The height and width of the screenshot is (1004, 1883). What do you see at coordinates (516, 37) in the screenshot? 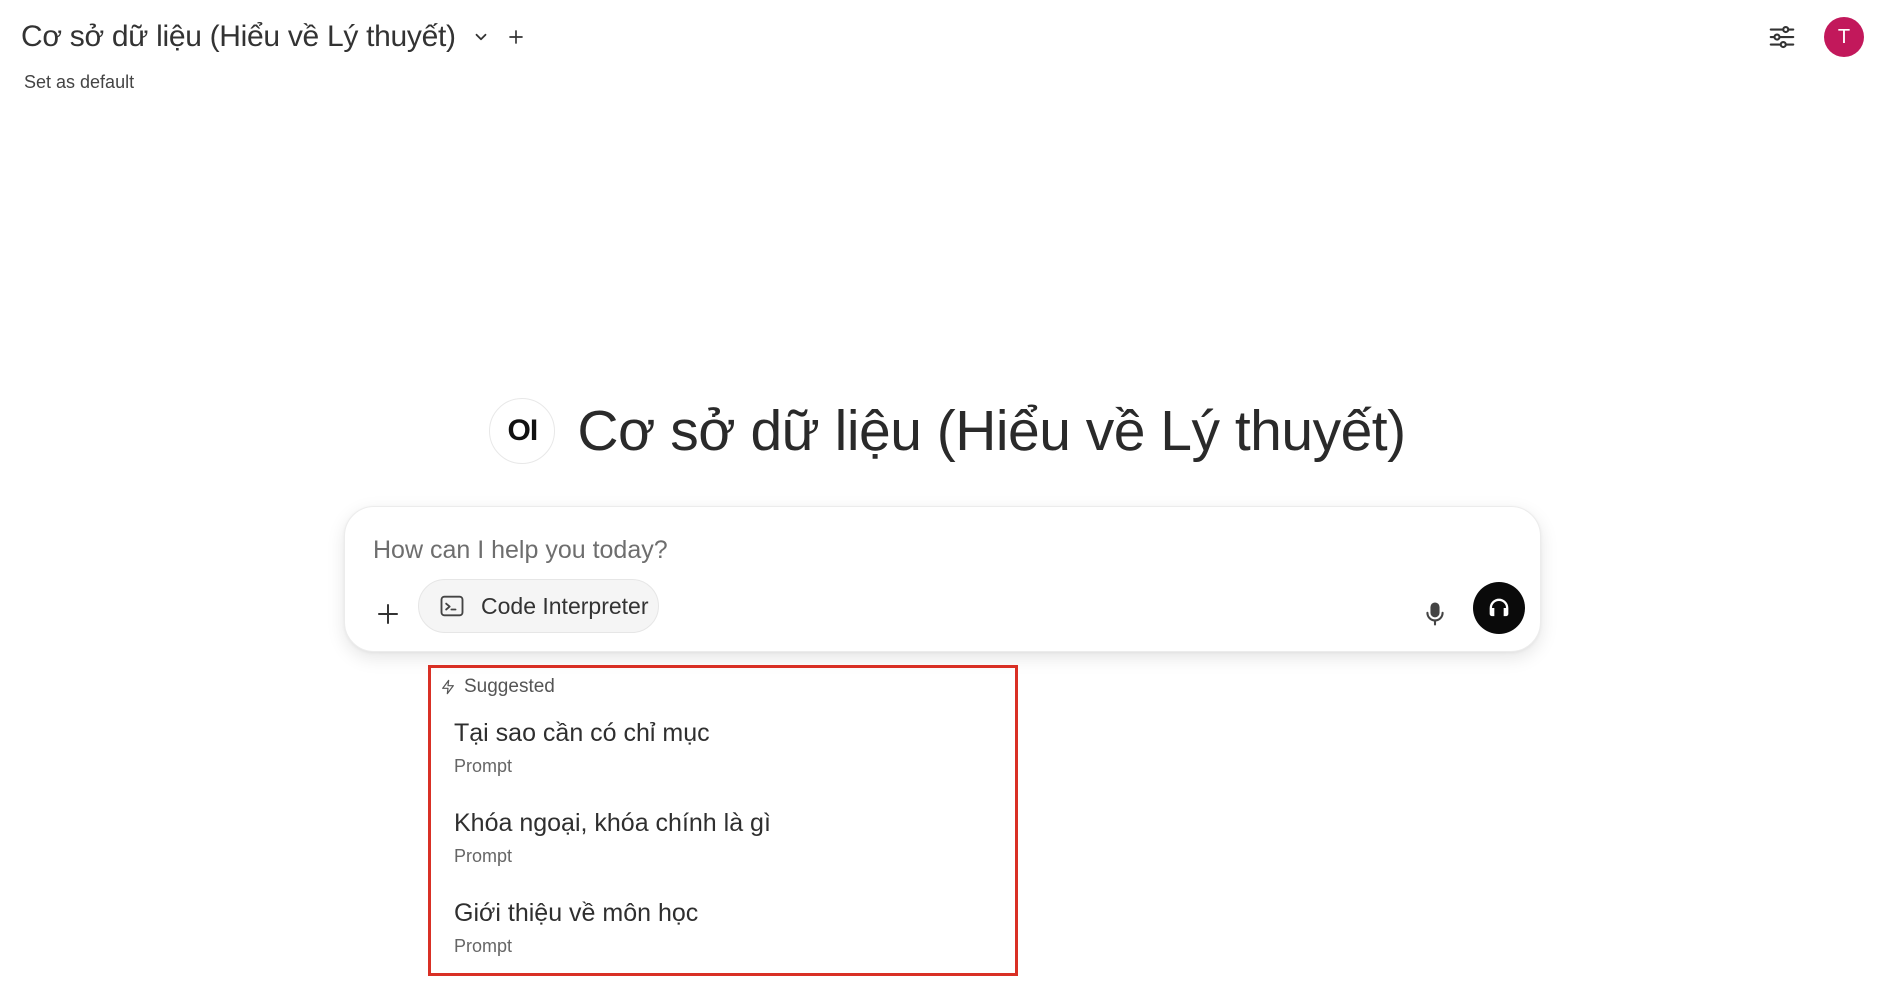
I see `add-model-icon` at bounding box center [516, 37].